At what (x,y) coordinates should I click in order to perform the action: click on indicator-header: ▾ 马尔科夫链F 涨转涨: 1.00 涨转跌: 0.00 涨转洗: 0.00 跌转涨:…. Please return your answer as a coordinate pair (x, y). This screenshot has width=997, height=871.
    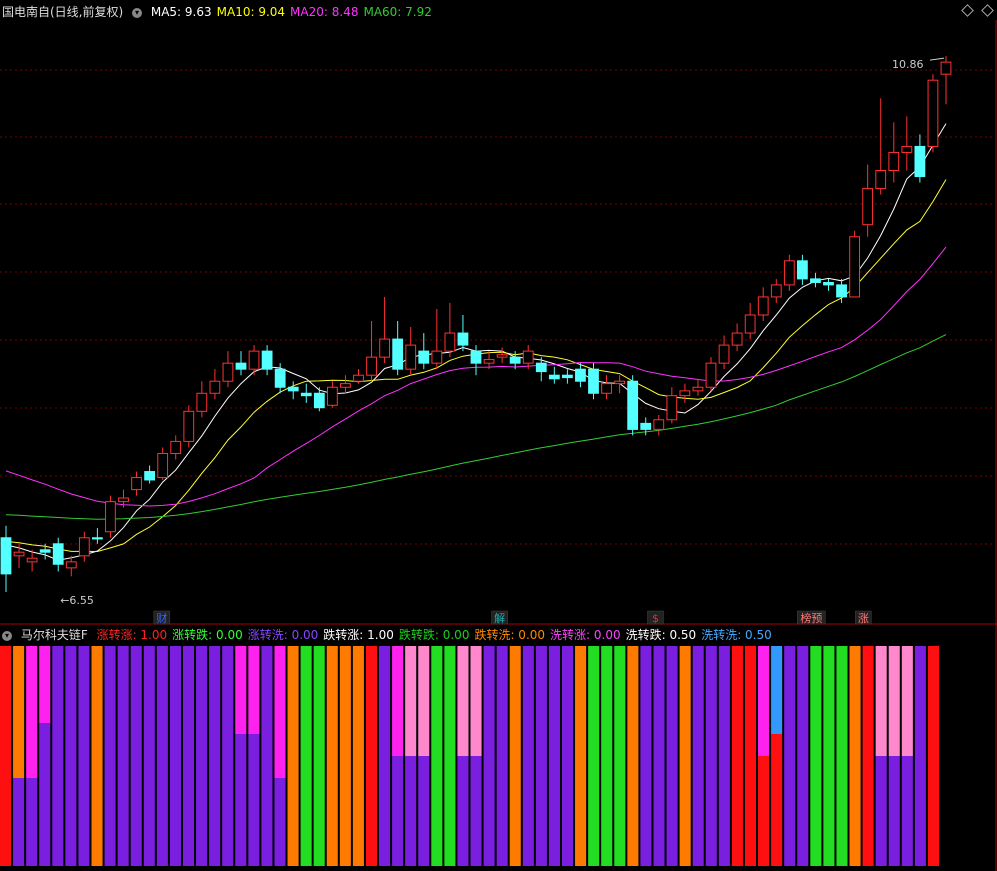
    Looking at the image, I should click on (392, 634).